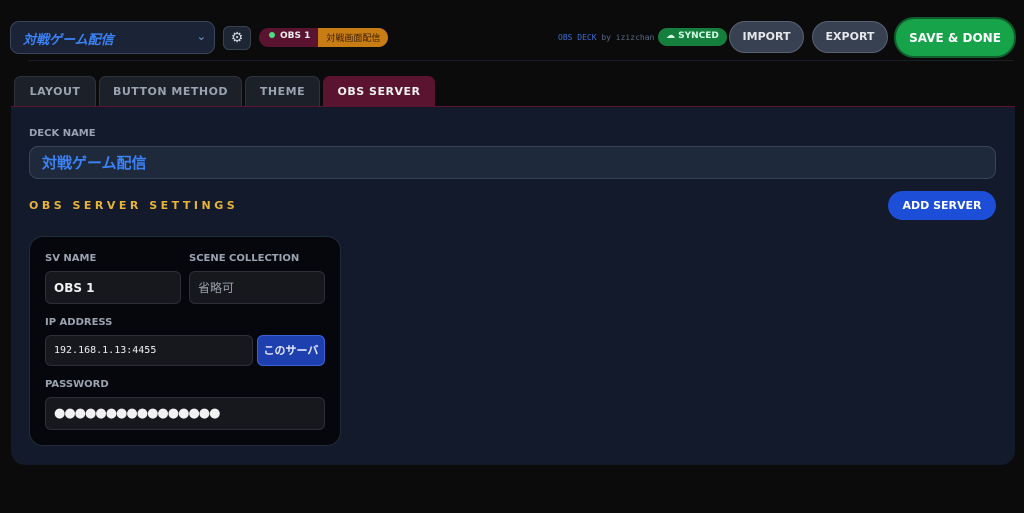 The height and width of the screenshot is (513, 1024). I want to click on gear-icon: ⚙, so click(237, 38).